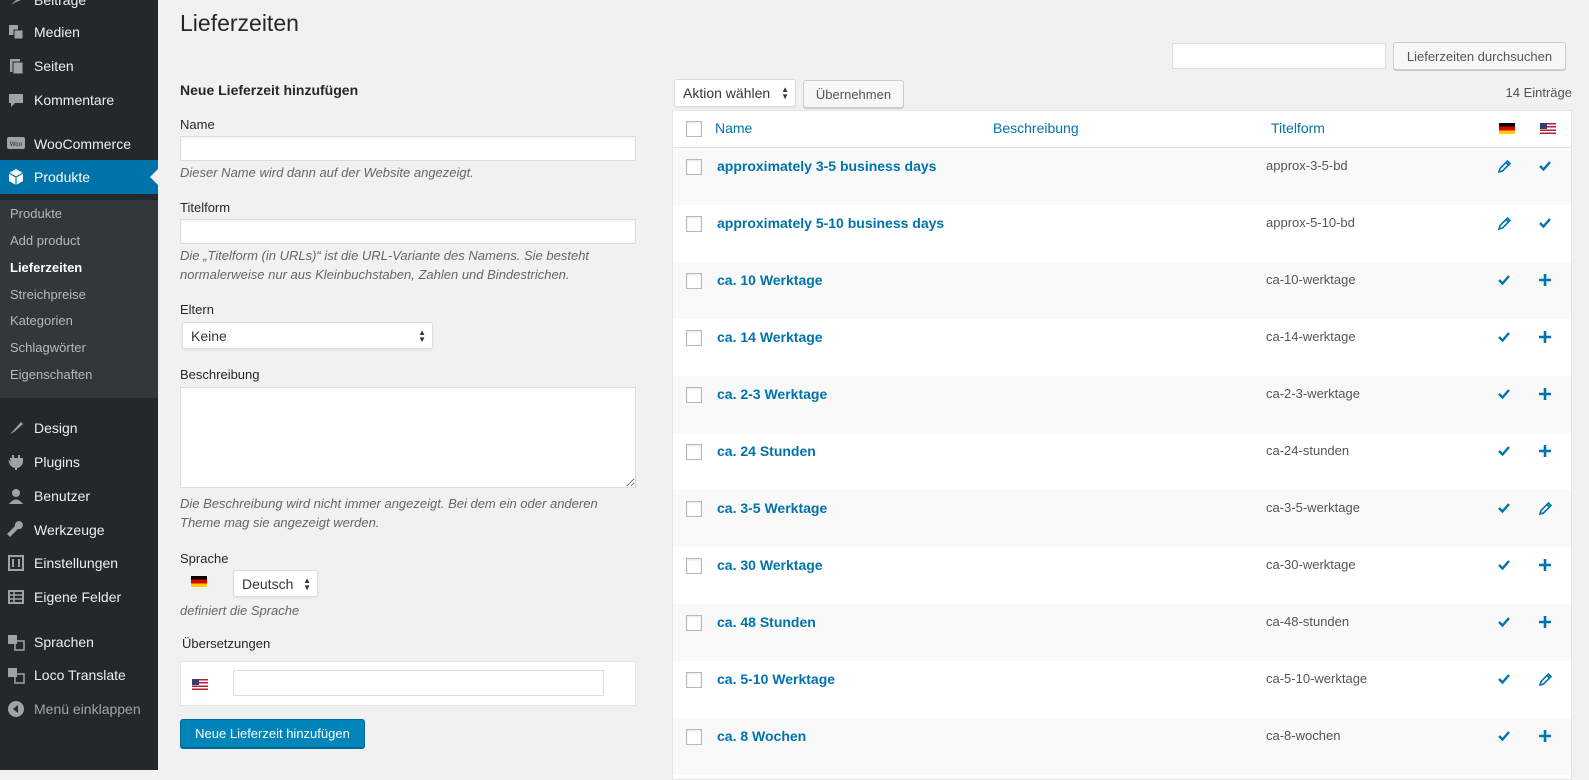  What do you see at coordinates (48, 294) in the screenshot?
I see `submenu-item-streichpreise: Streichpreise` at bounding box center [48, 294].